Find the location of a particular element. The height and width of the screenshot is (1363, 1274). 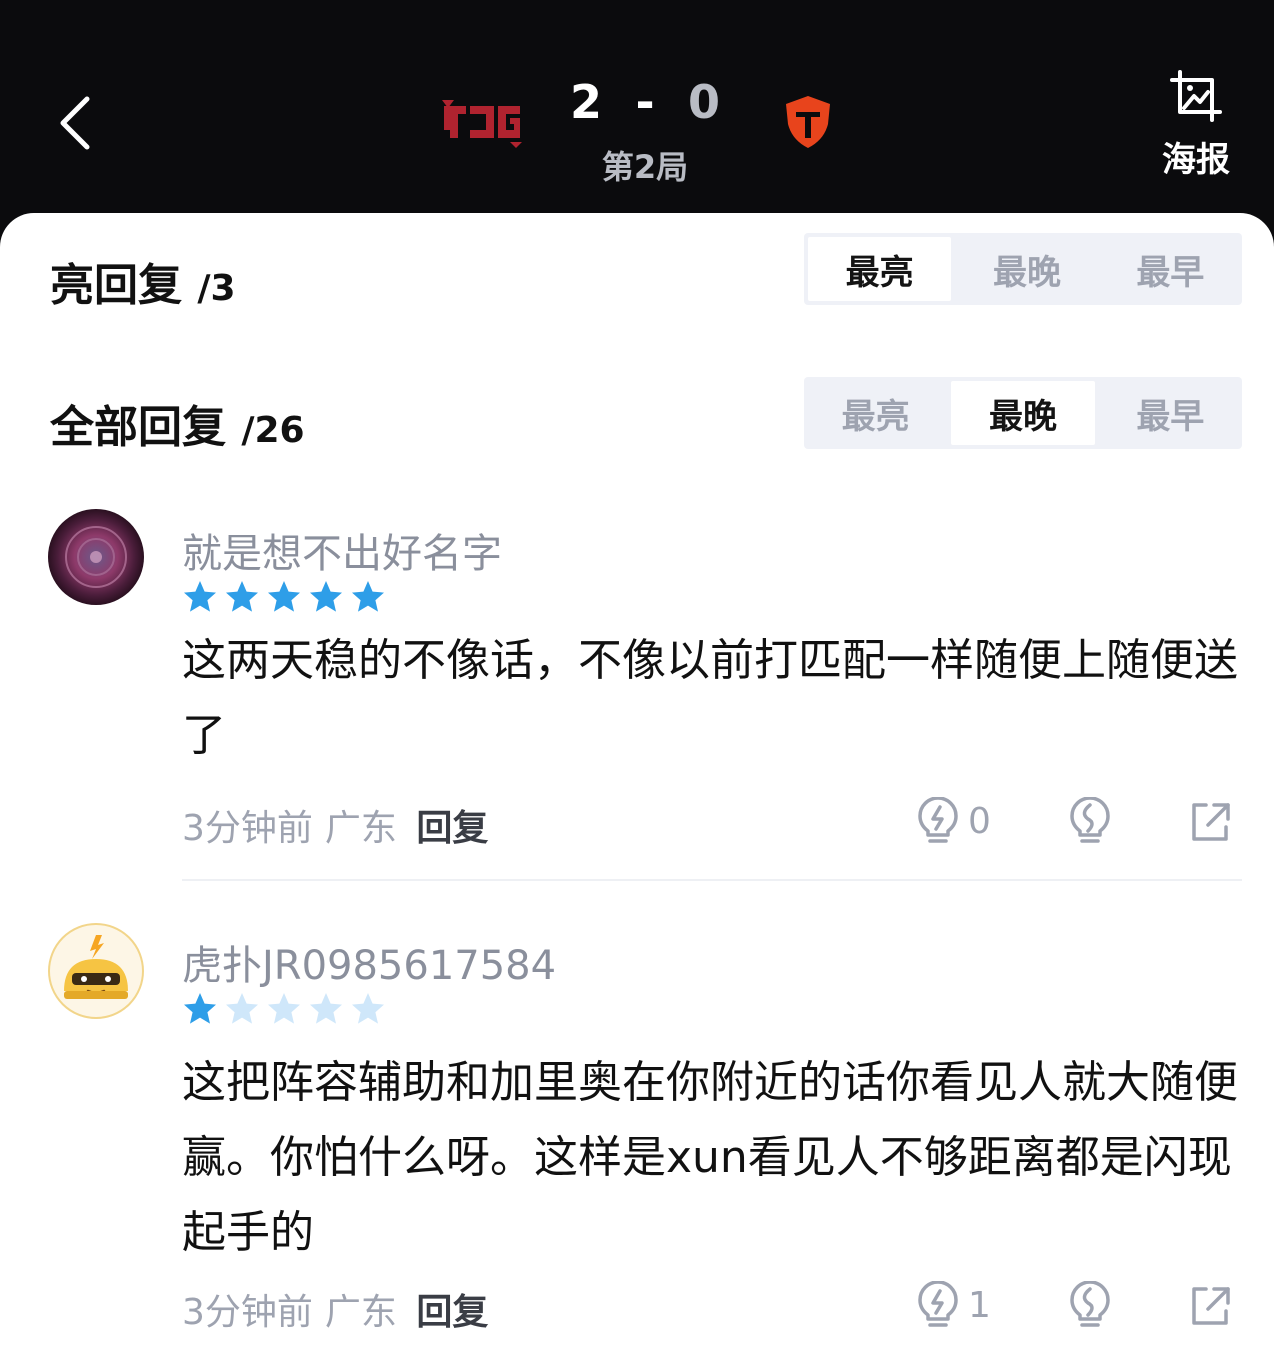

chevron-left-icon is located at coordinates (75, 123).